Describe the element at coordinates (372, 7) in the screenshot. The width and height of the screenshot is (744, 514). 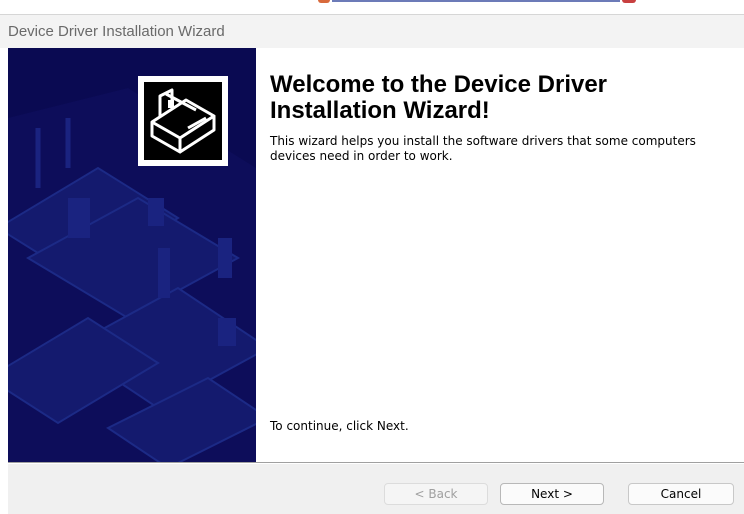
I see `desktop-background-strip` at that location.